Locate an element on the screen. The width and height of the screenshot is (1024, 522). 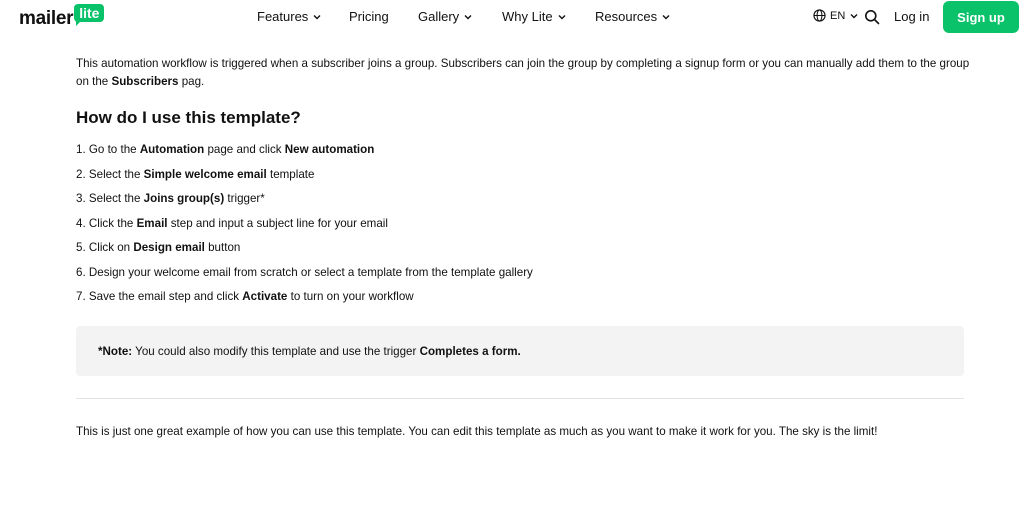
note-label: *Note: is located at coordinates (115, 351).